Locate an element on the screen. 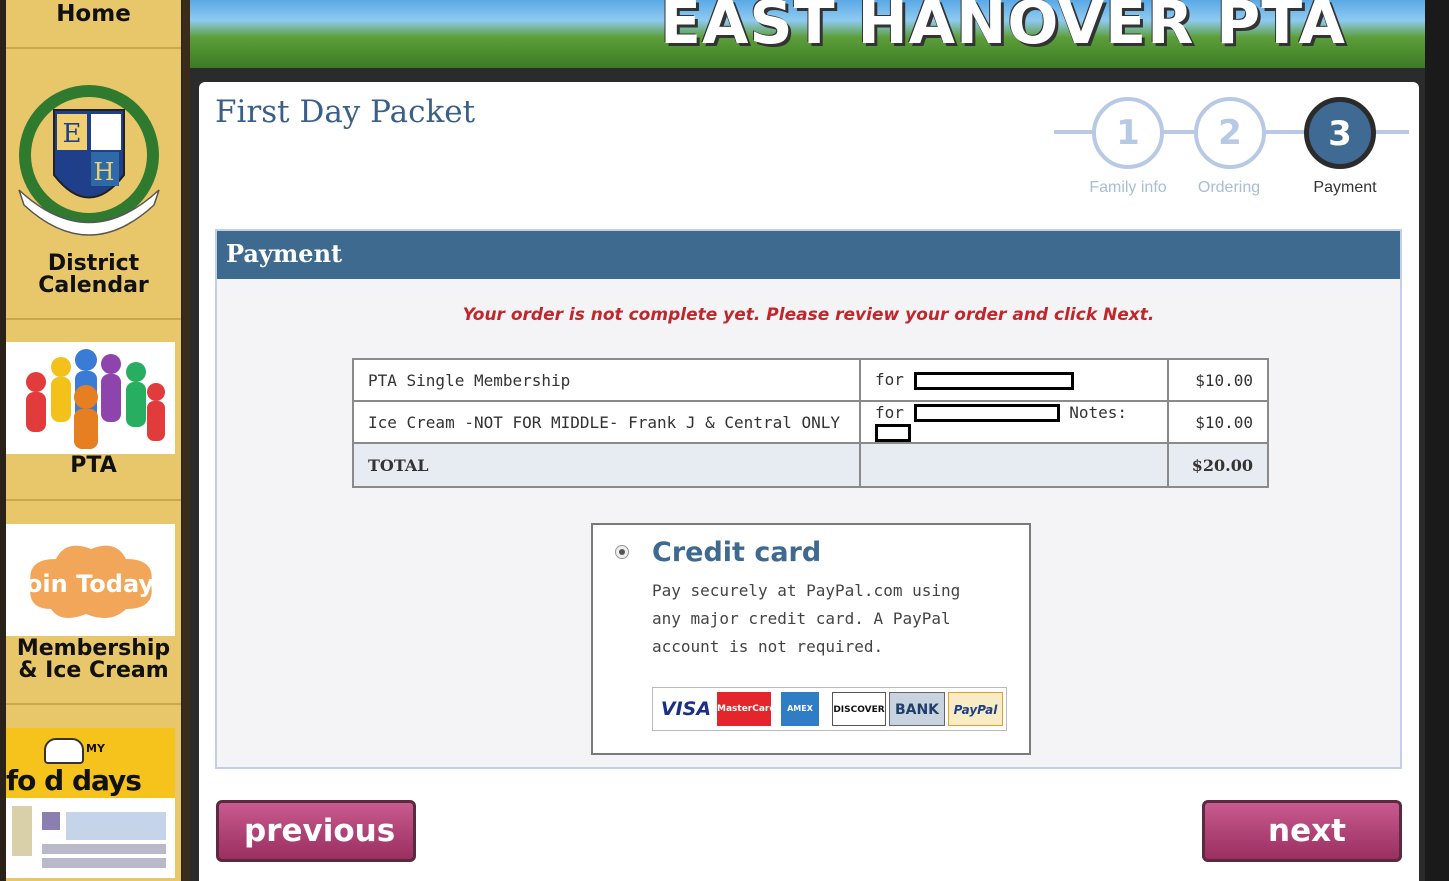 The image size is (1449, 881). sidebar-item-district-calendar: District Calendar is located at coordinates (93, 275).